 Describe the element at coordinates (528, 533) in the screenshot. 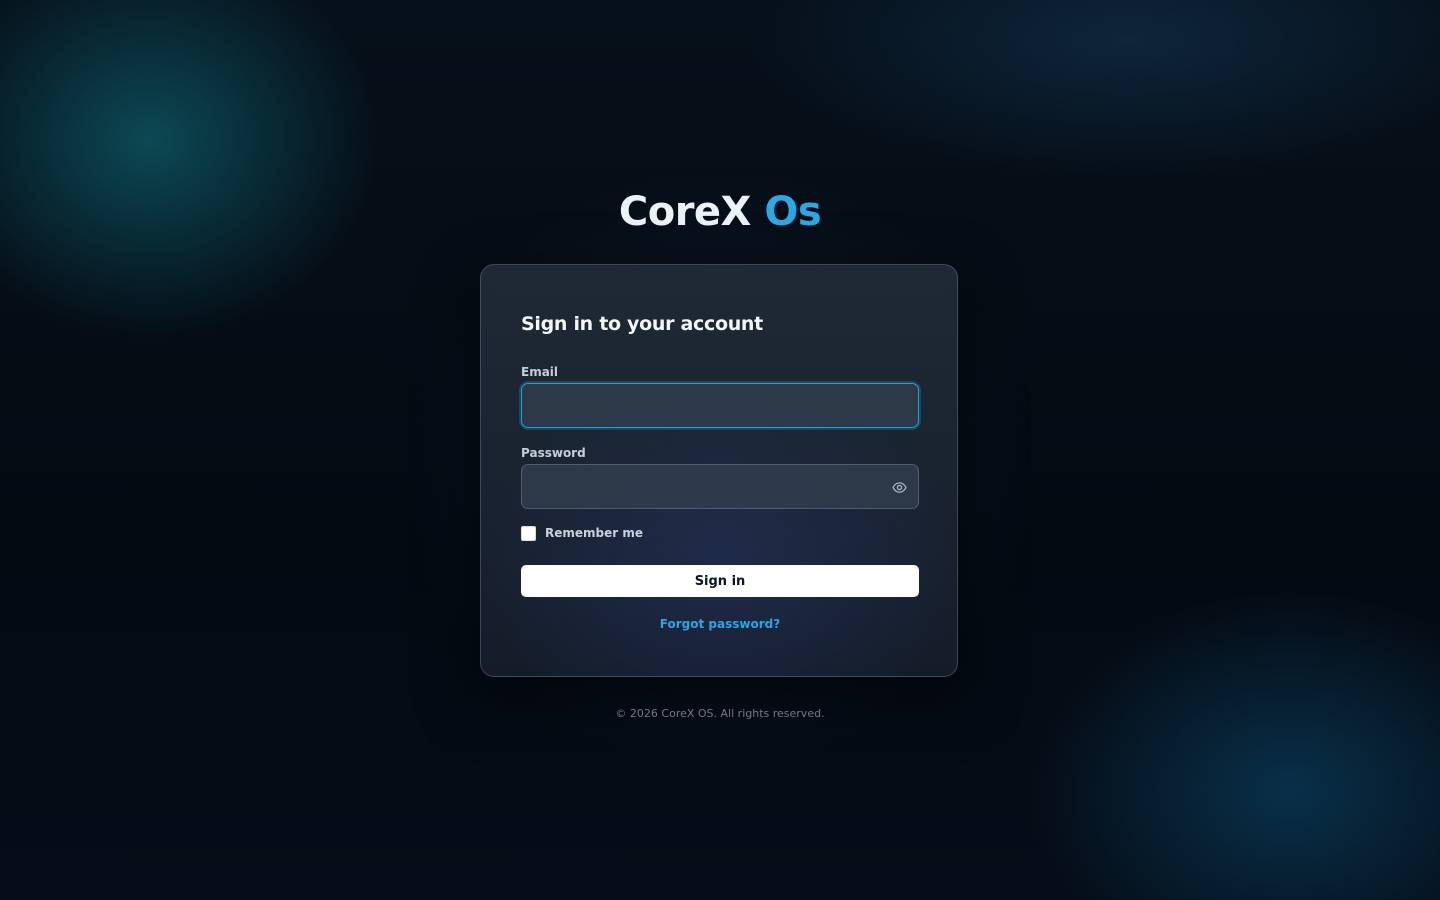

I see `remember-me-checkbox` at that location.